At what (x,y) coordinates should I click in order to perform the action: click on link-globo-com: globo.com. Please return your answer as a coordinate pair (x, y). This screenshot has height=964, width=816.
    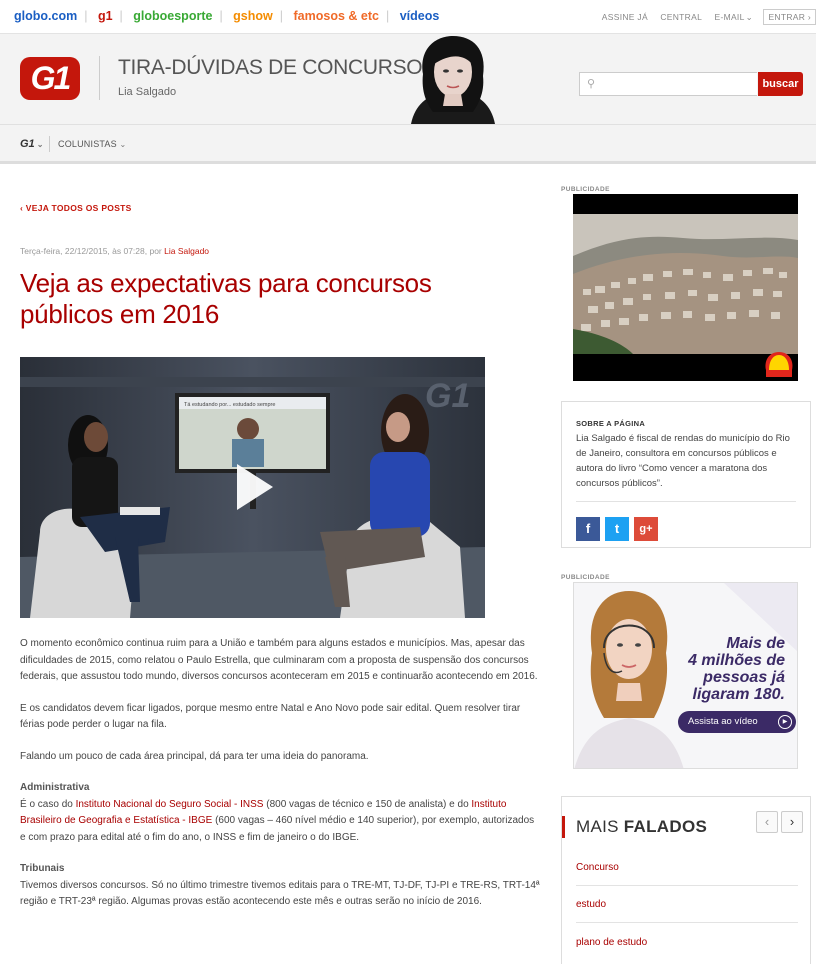
    Looking at the image, I should click on (45, 16).